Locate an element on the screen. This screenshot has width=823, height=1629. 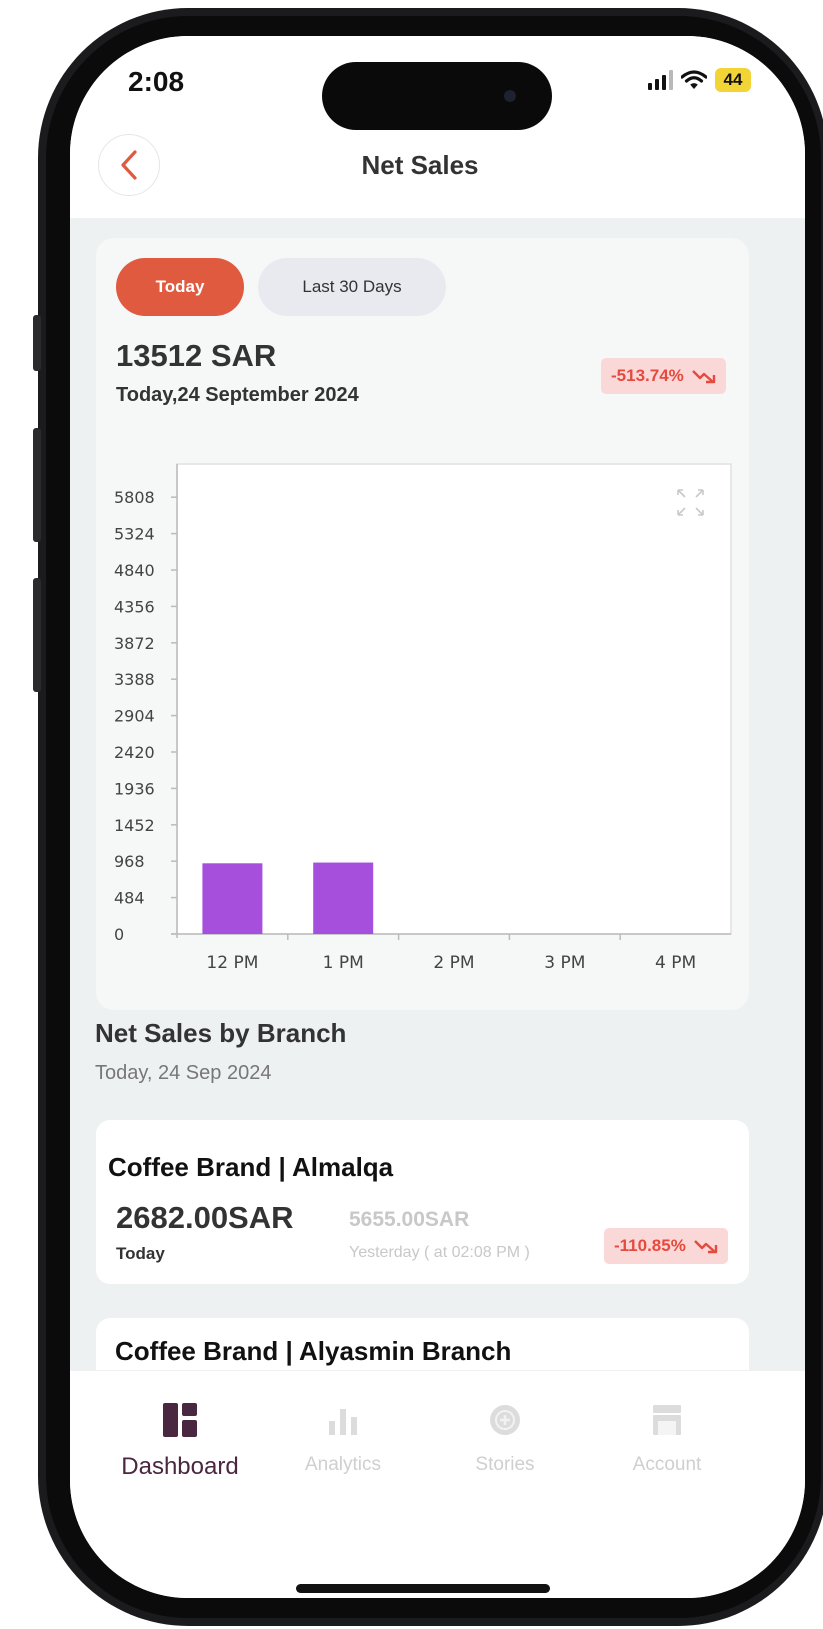
nav-item-analytics: Analytics is located at coordinates (343, 1441).